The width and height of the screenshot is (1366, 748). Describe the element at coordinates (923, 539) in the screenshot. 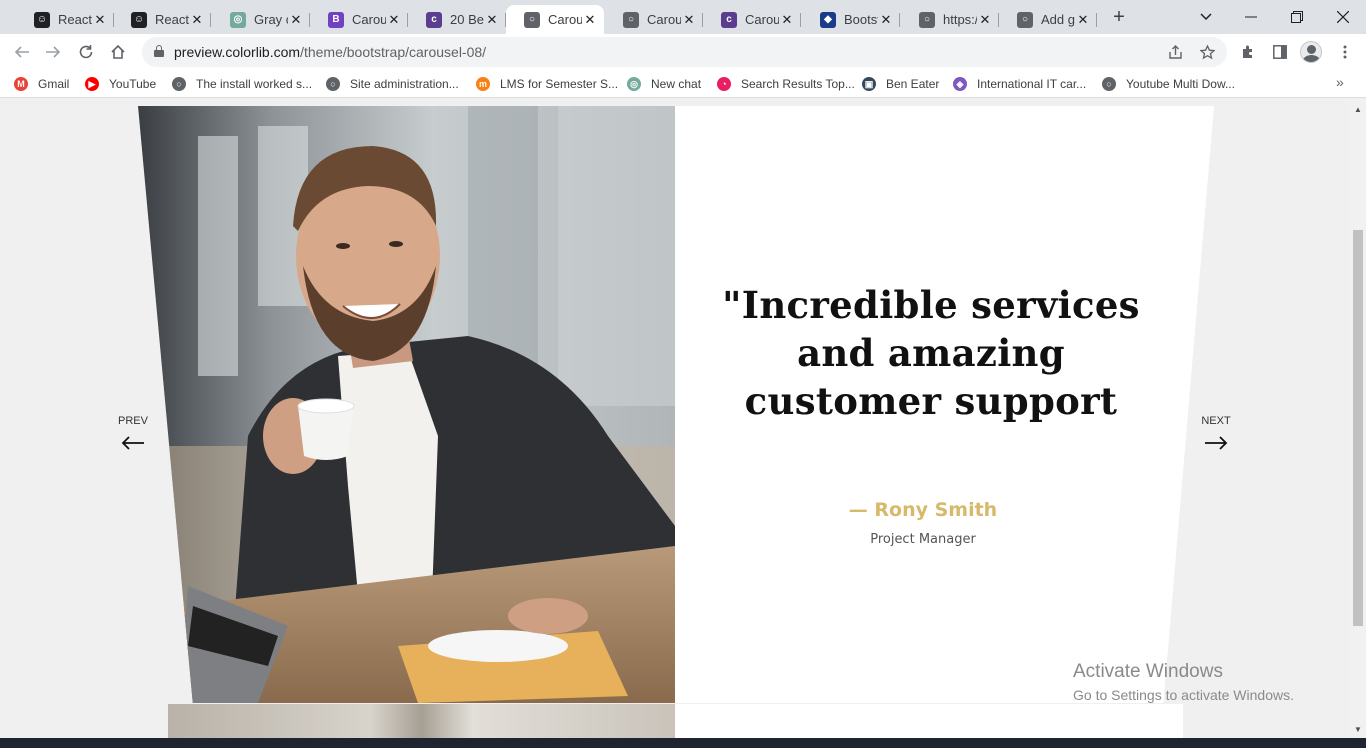

I see `testimonial-role: Project Manager` at that location.